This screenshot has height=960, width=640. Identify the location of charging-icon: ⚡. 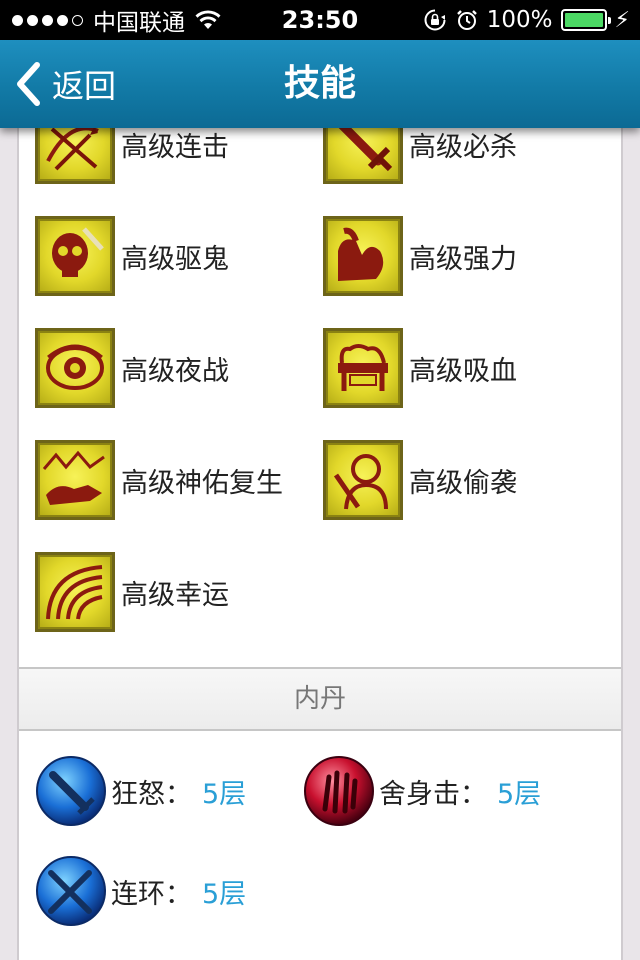
(622, 20).